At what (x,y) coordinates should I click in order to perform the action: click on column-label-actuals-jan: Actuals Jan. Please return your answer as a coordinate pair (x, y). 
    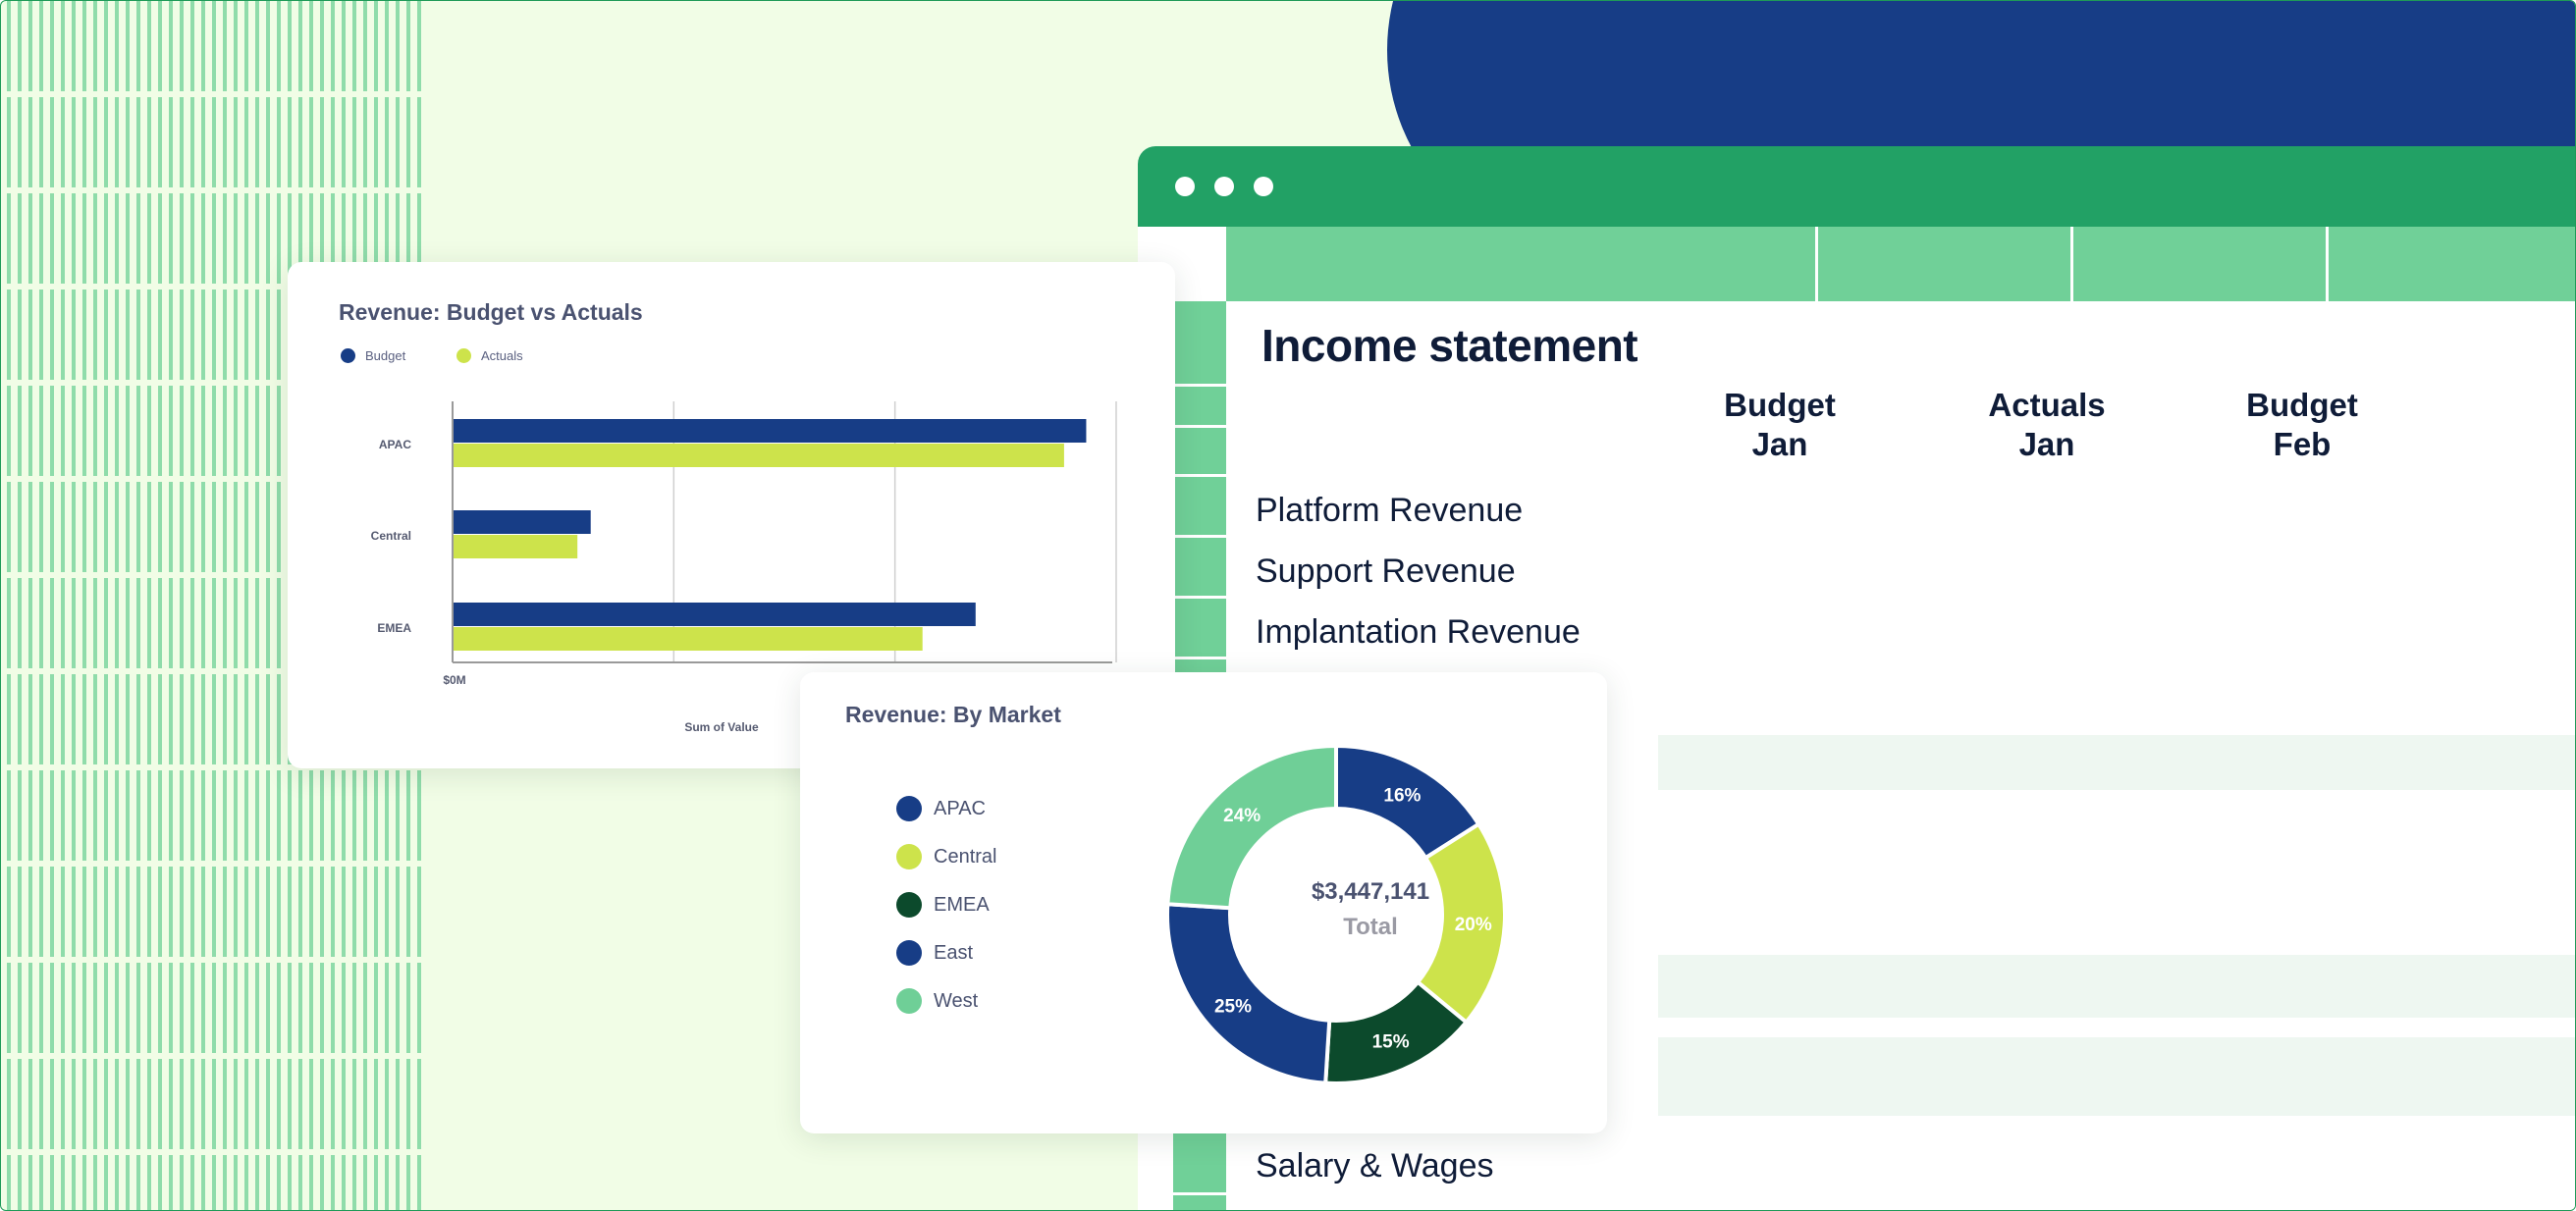
    Looking at the image, I should click on (2047, 425).